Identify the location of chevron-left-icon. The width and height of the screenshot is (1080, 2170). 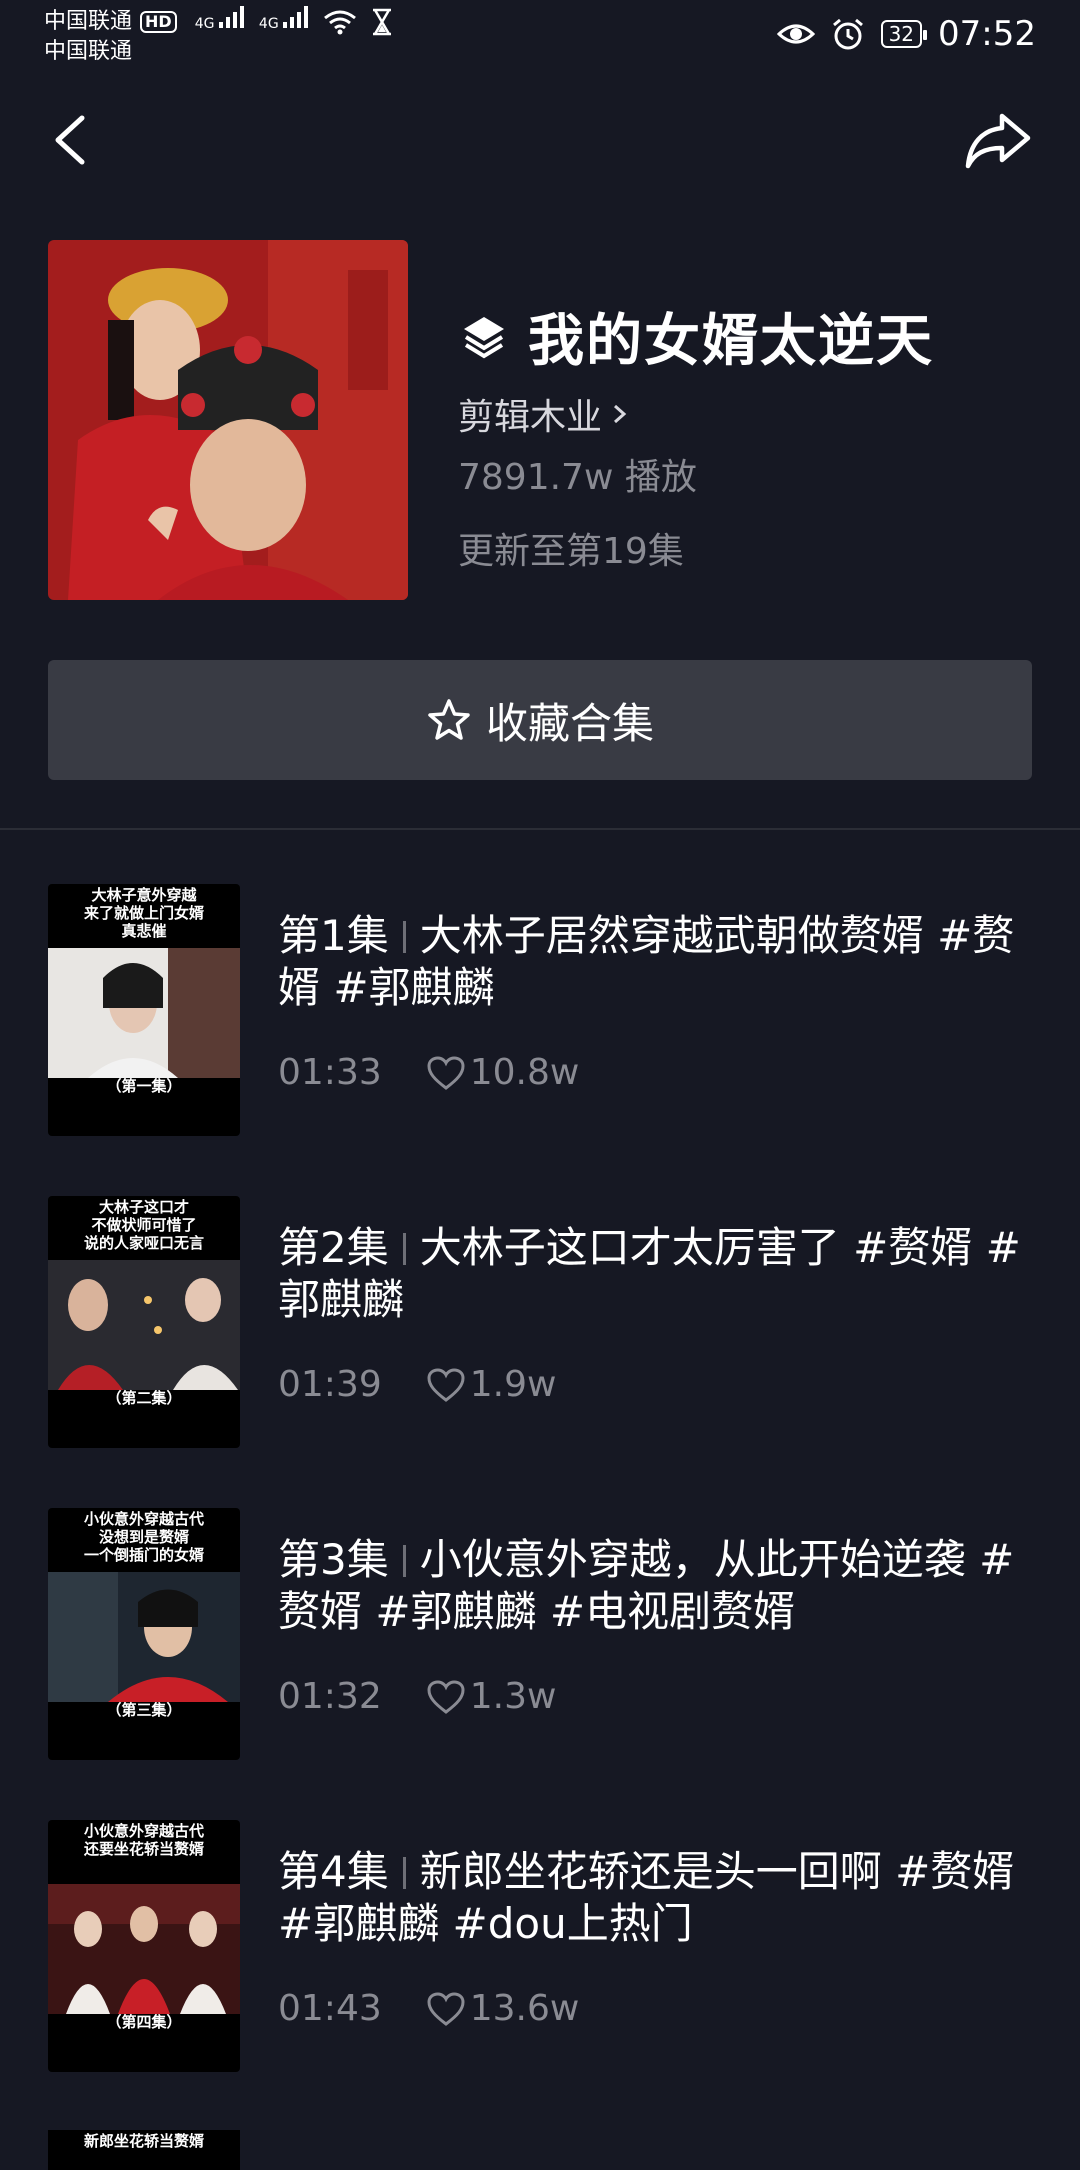
(70, 140).